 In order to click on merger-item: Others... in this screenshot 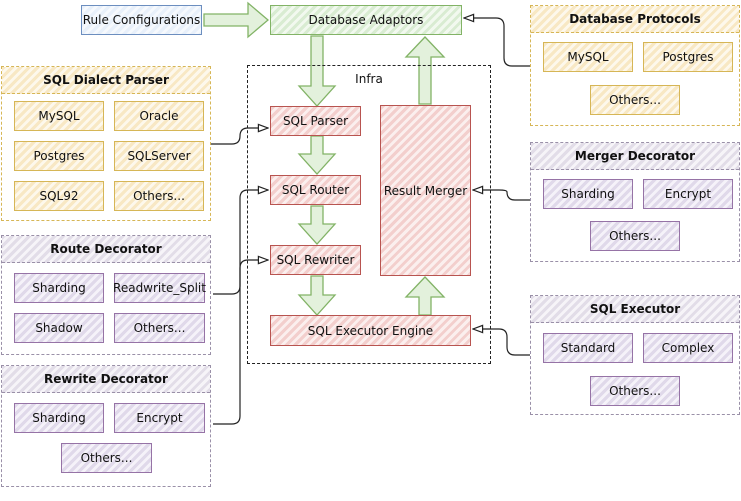, I will do `click(635, 236)`.